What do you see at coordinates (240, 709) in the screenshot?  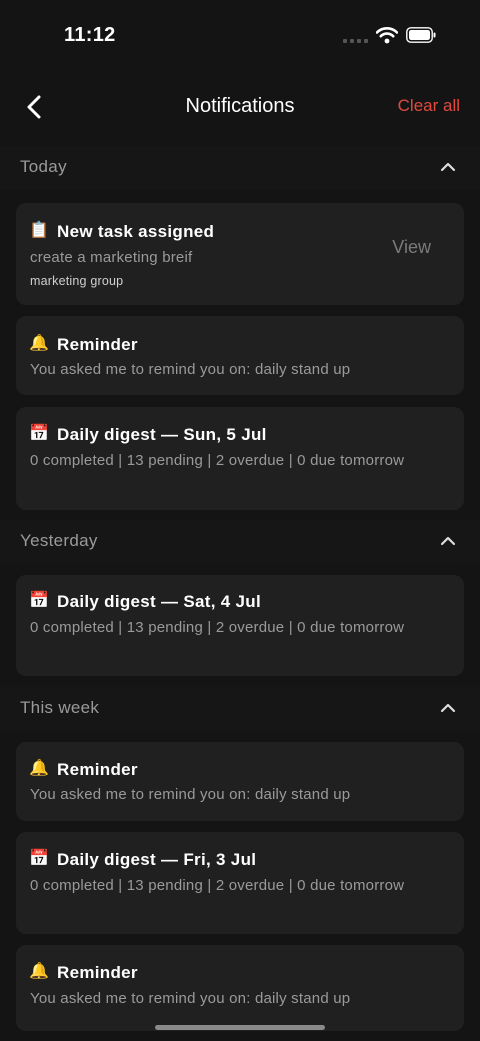 I see `section-header-this-week: This week` at bounding box center [240, 709].